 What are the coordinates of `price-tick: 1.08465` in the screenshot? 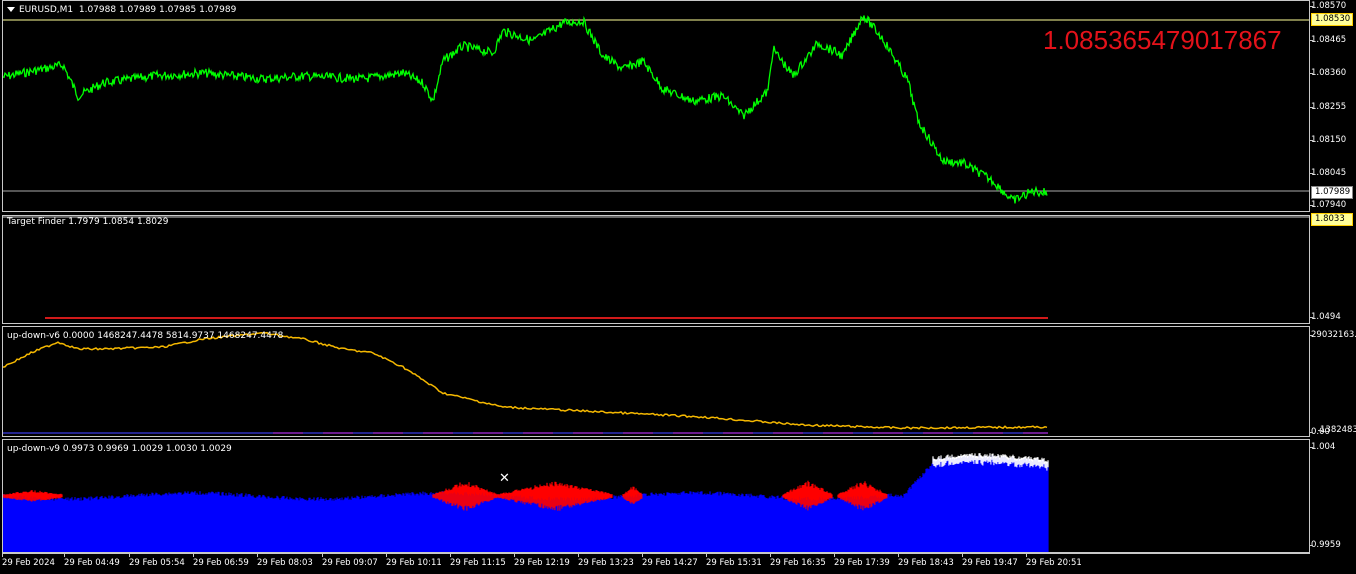 It's located at (1327, 40).